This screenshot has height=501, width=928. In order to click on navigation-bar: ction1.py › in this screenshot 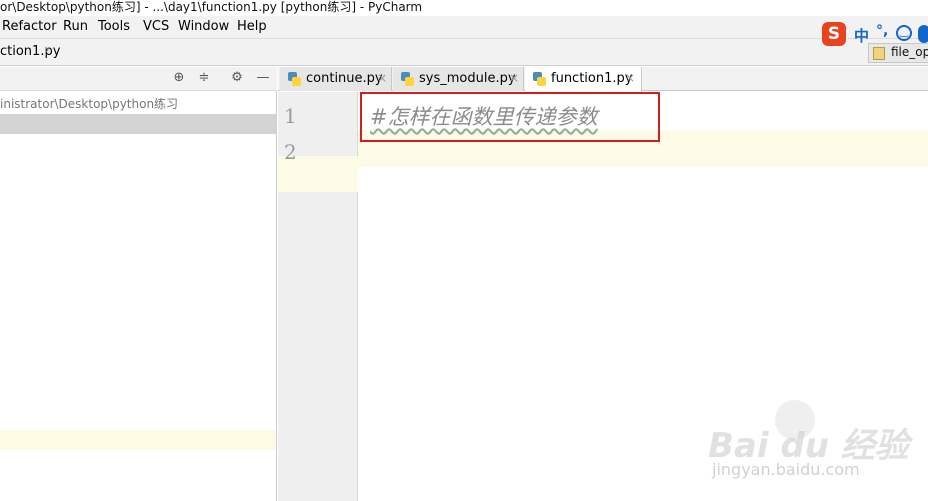, I will do `click(464, 52)`.